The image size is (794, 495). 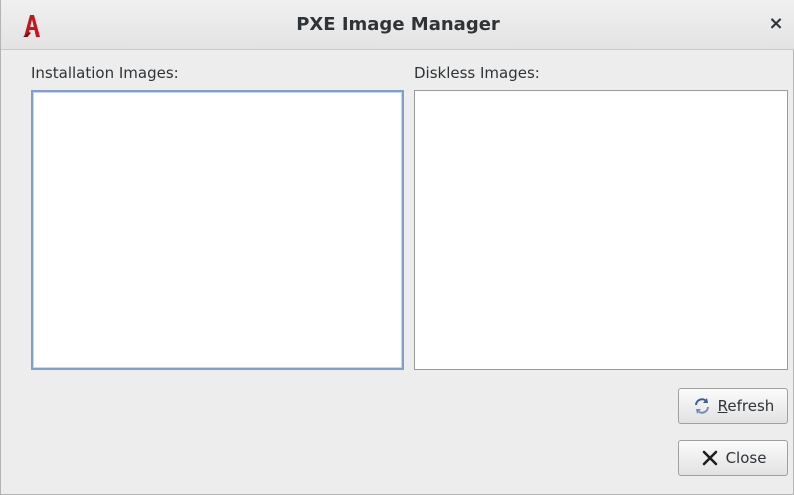 I want to click on close-button: Close, so click(x=733, y=458).